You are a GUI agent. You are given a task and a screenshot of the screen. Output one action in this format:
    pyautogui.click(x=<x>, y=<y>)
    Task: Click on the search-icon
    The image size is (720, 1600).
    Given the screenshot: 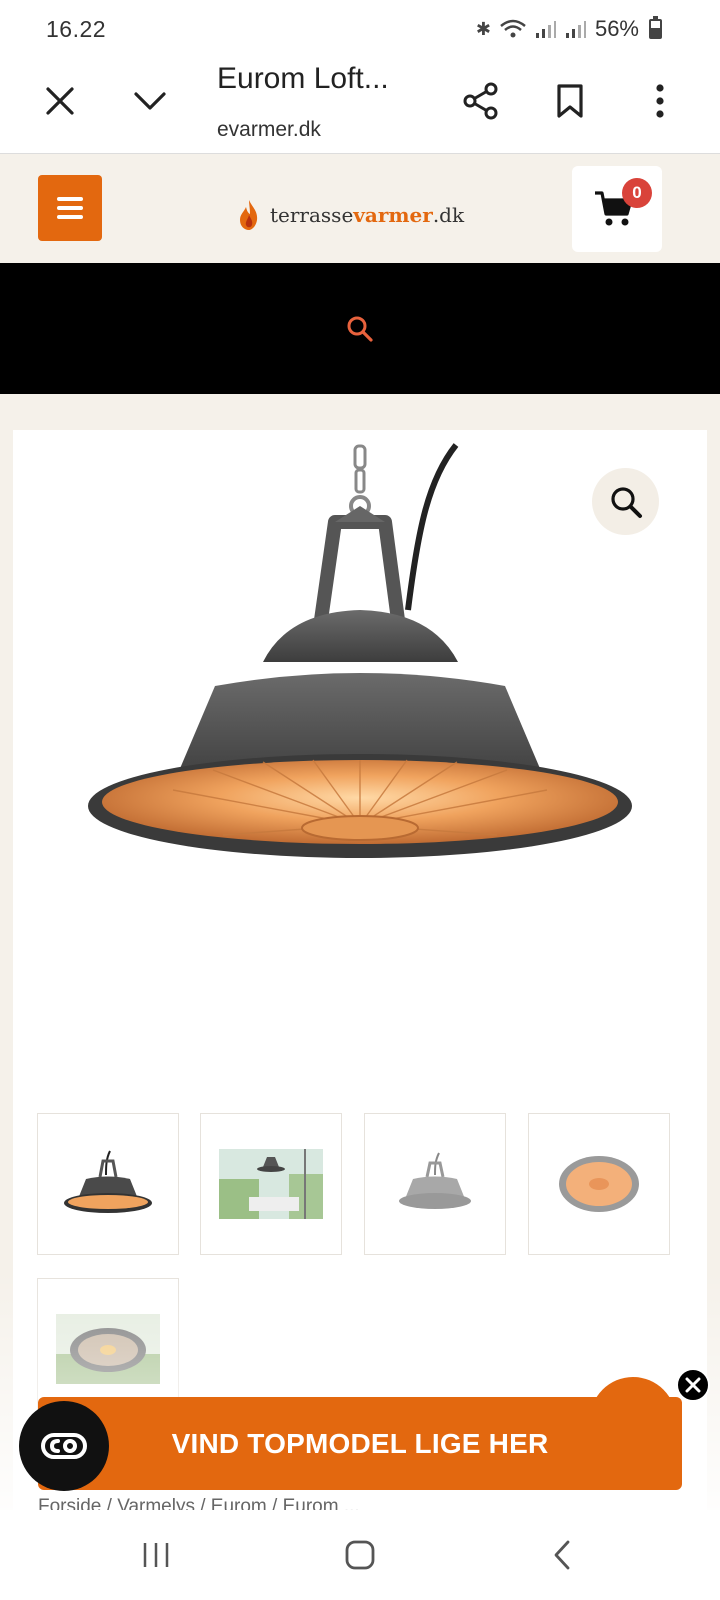 What is the action you would take?
    pyautogui.click(x=360, y=329)
    